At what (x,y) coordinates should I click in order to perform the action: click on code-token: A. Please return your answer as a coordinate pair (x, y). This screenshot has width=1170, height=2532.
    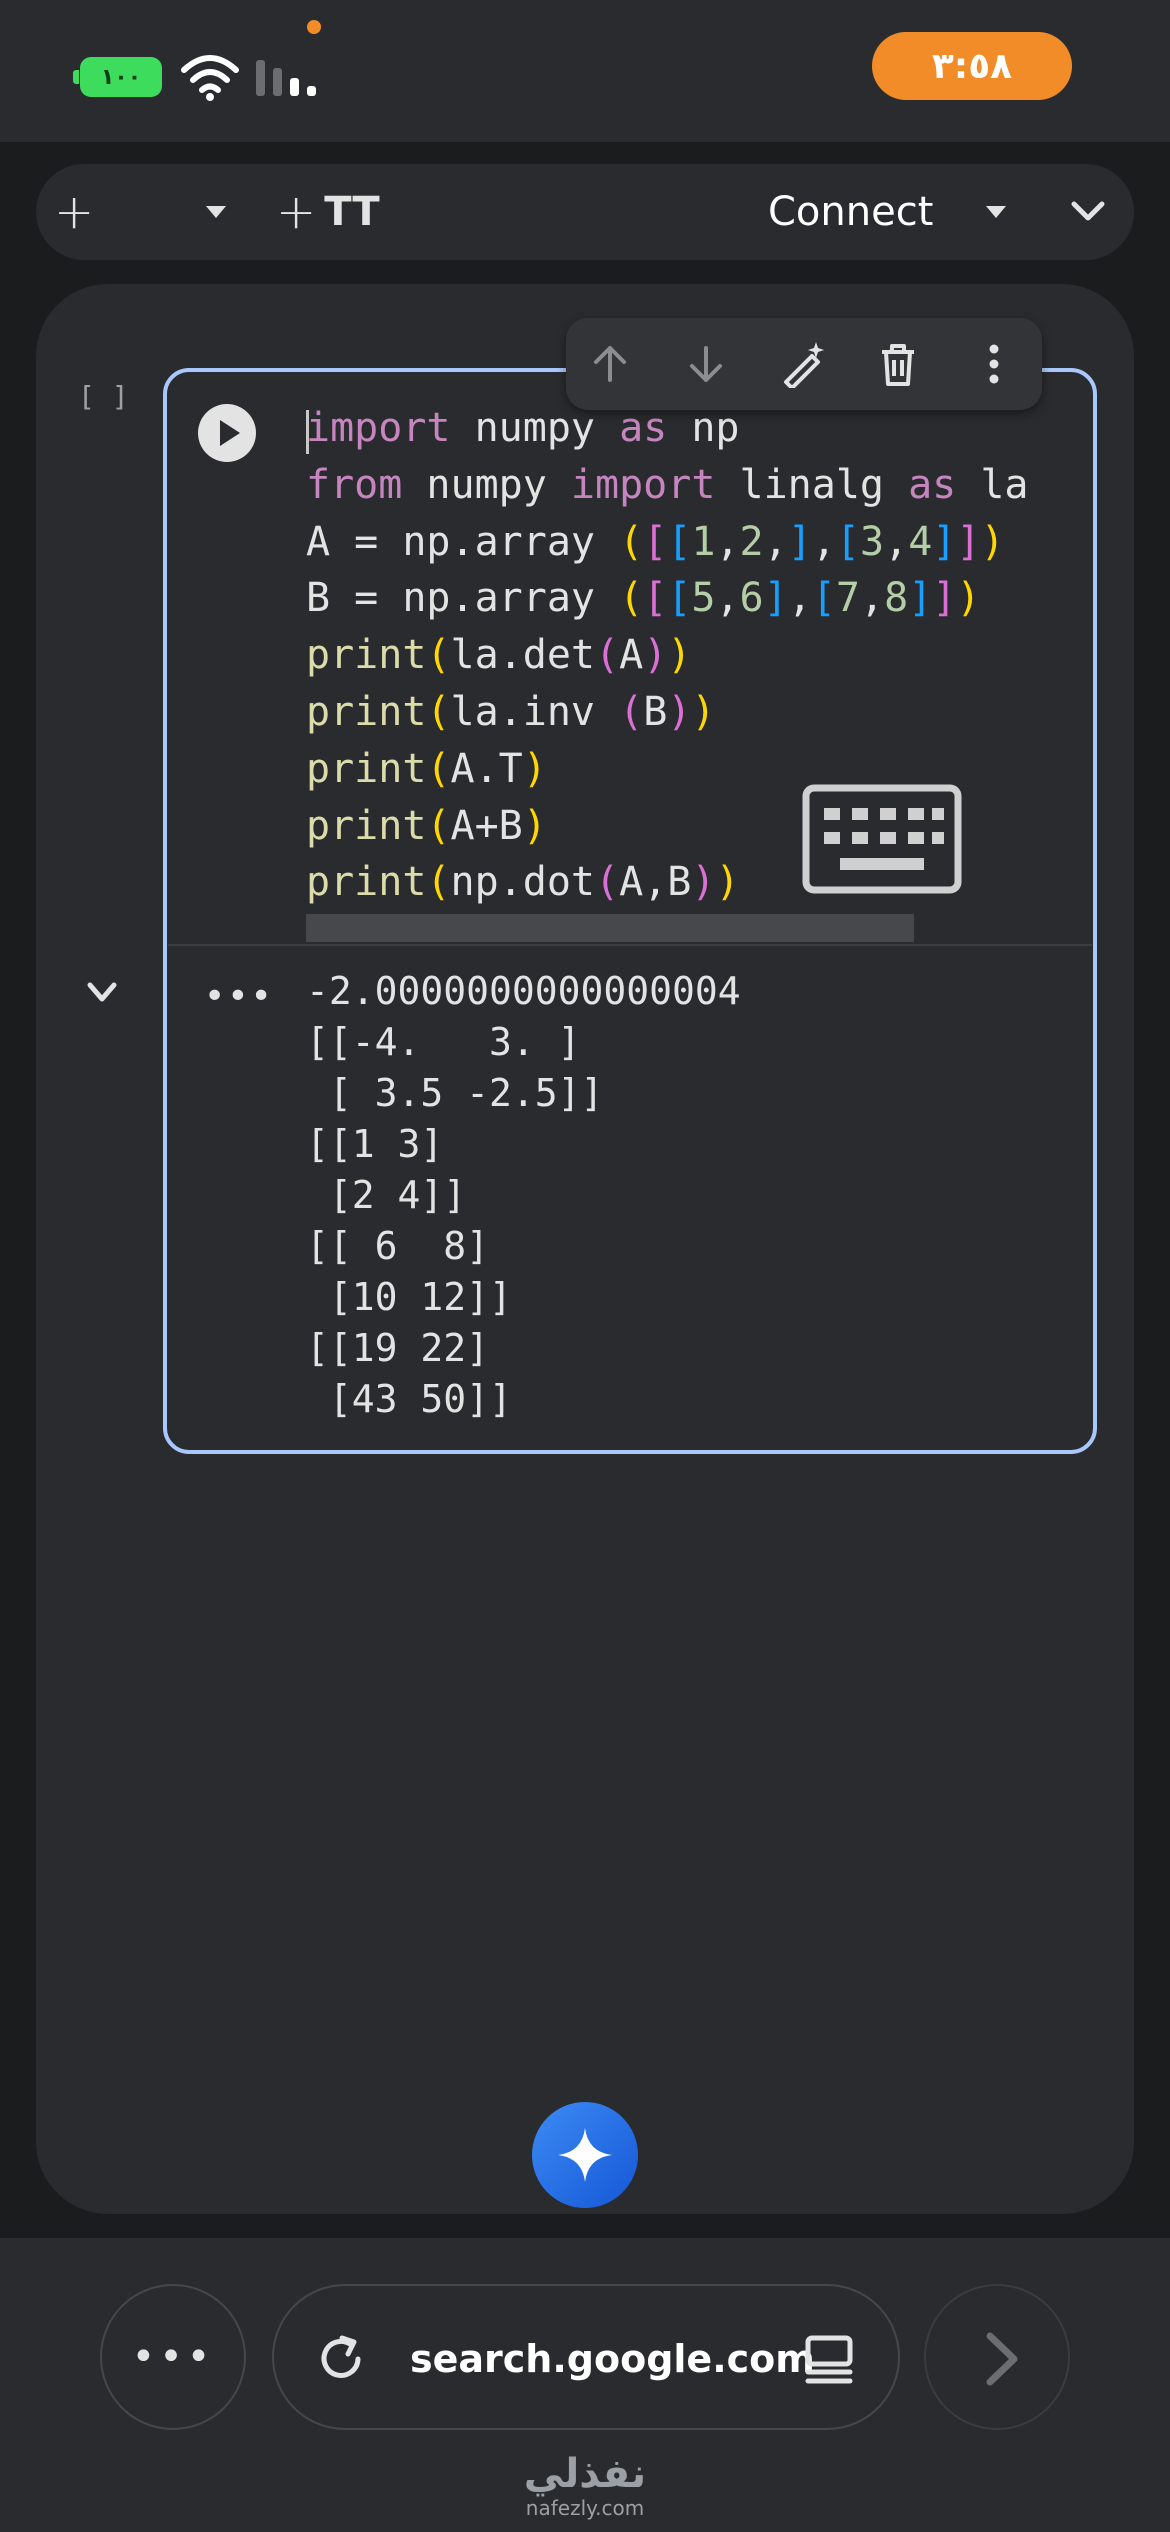
    Looking at the image, I should click on (631, 655).